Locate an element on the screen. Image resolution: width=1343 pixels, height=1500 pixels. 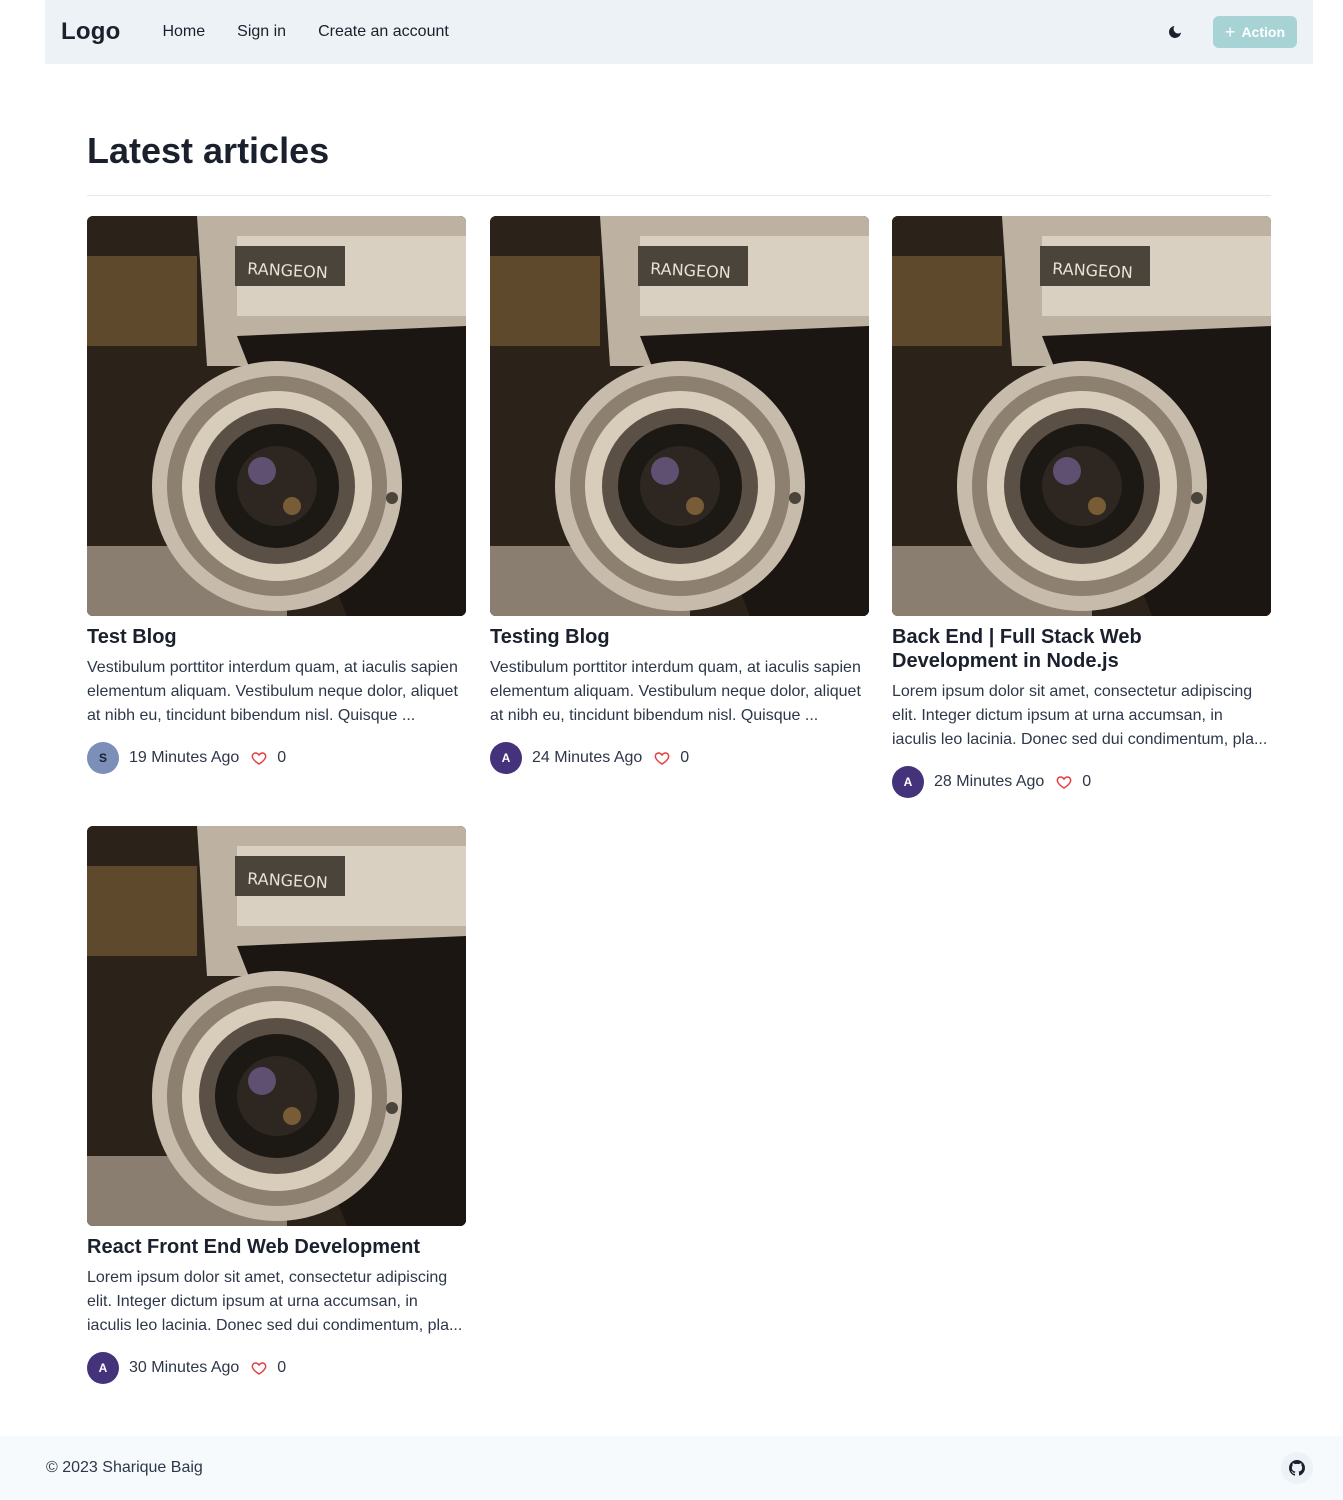
action-button: + Action is located at coordinates (1254, 32).